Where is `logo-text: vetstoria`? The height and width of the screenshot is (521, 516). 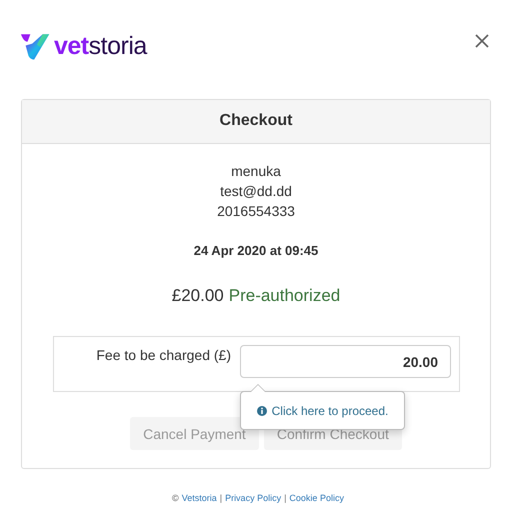 logo-text: vetstoria is located at coordinates (100, 46).